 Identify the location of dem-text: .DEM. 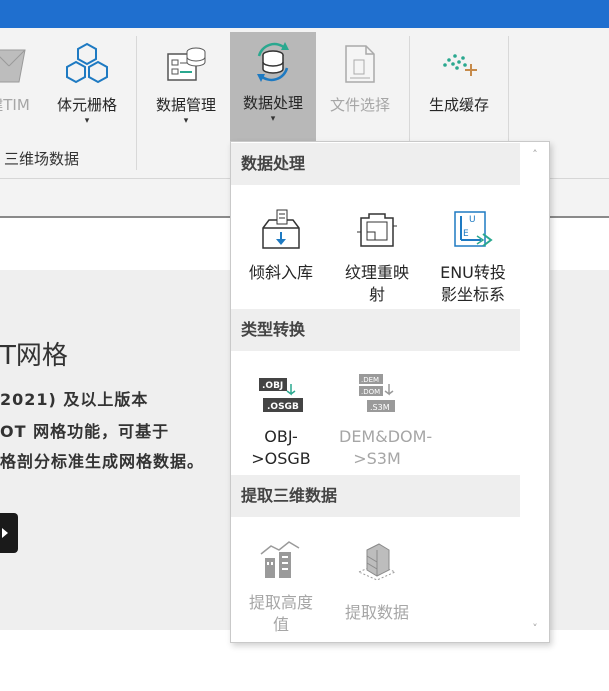
(370, 380).